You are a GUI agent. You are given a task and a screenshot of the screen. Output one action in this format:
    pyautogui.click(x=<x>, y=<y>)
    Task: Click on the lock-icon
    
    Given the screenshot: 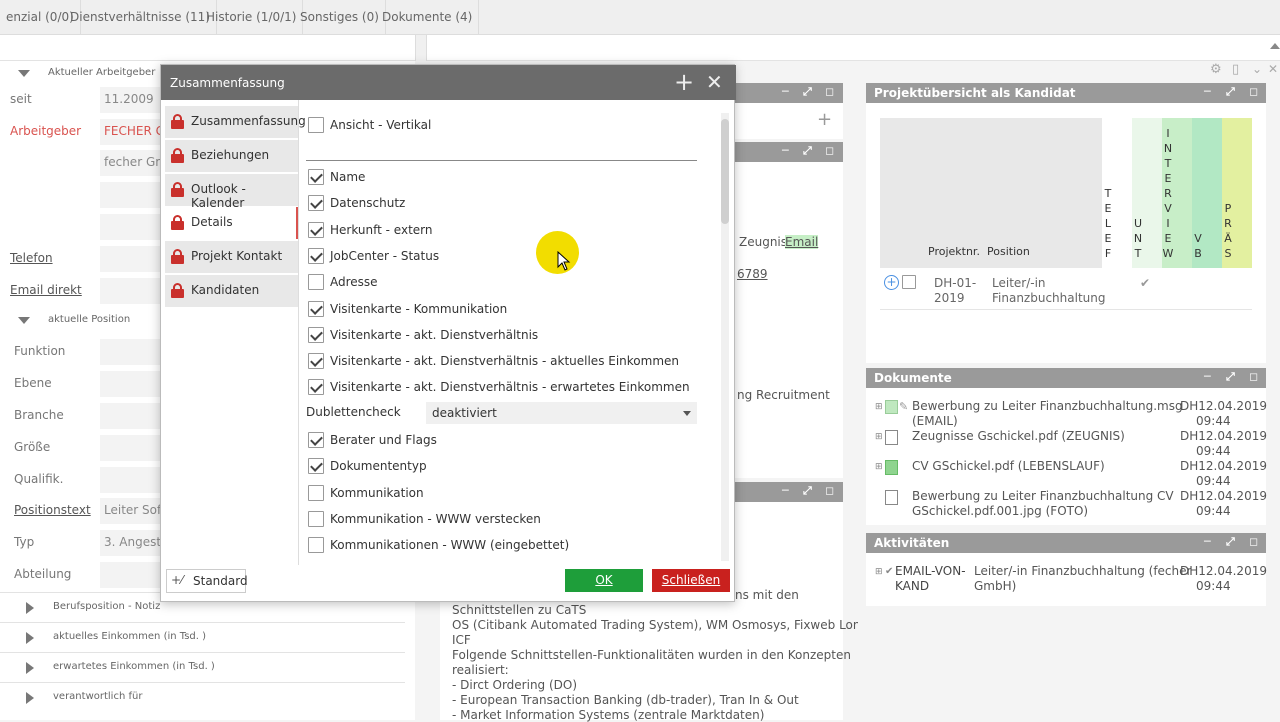 What is the action you would take?
    pyautogui.click(x=177, y=155)
    